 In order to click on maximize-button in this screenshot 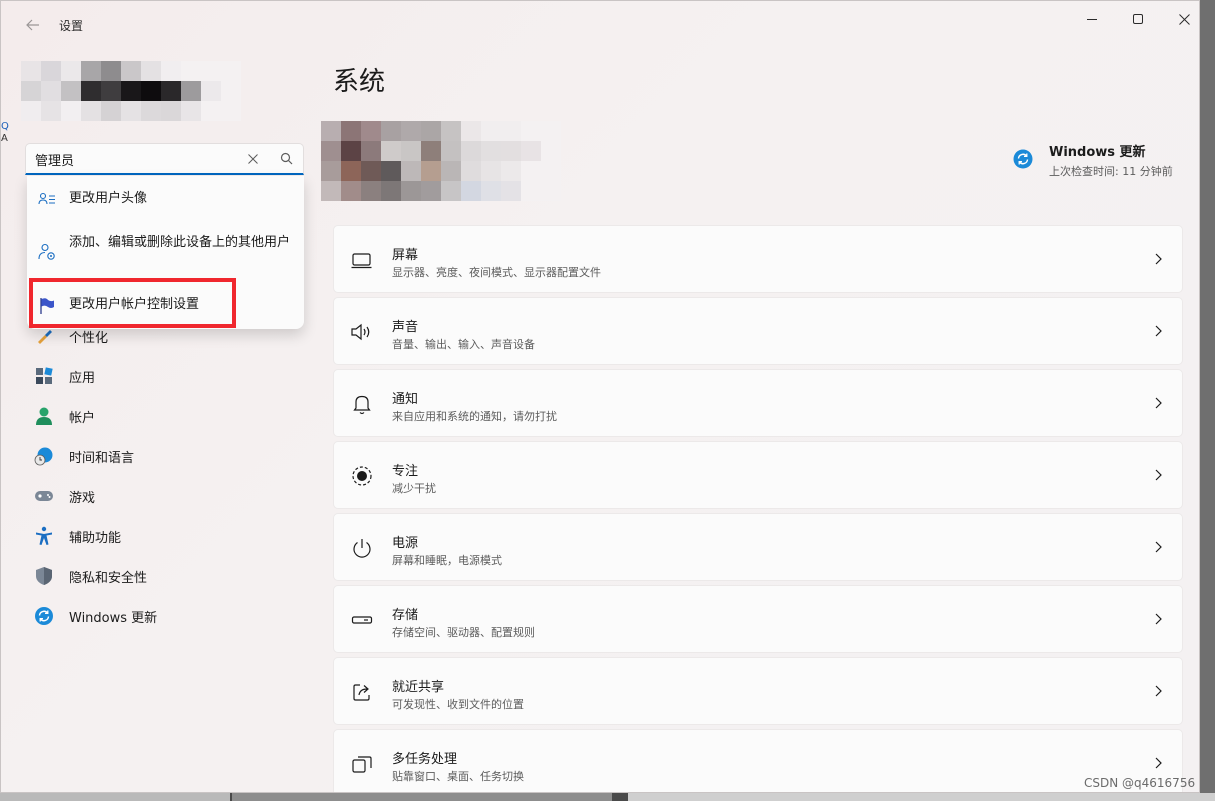, I will do `click(1138, 19)`.